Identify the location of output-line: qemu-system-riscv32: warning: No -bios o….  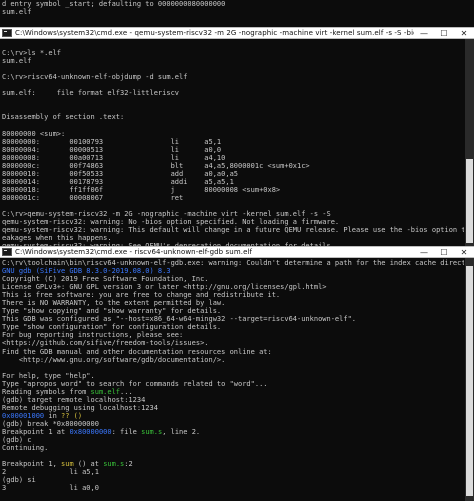
(171, 222).